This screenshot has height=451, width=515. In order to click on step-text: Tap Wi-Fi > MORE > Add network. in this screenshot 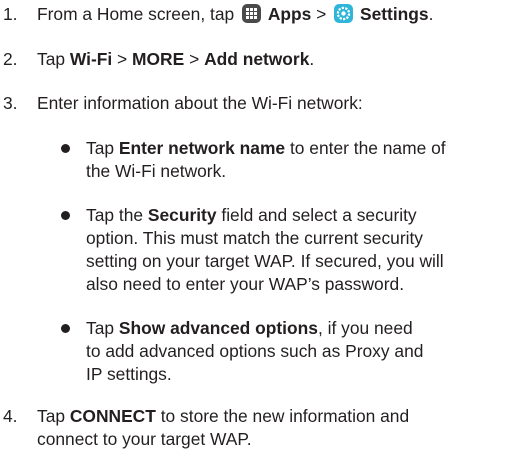, I will do `click(274, 59)`.